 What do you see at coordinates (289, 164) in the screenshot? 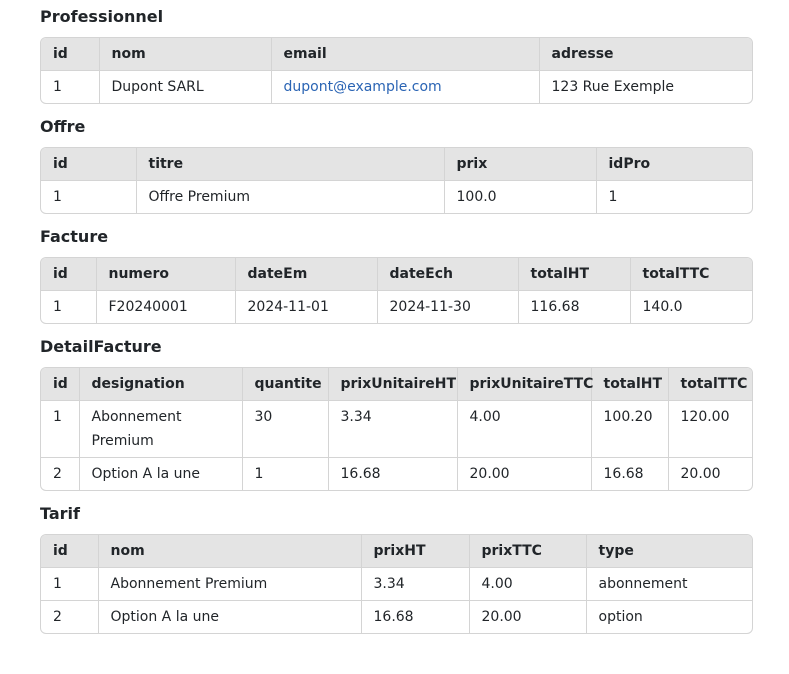
I see `column-header-titre: titre` at bounding box center [289, 164].